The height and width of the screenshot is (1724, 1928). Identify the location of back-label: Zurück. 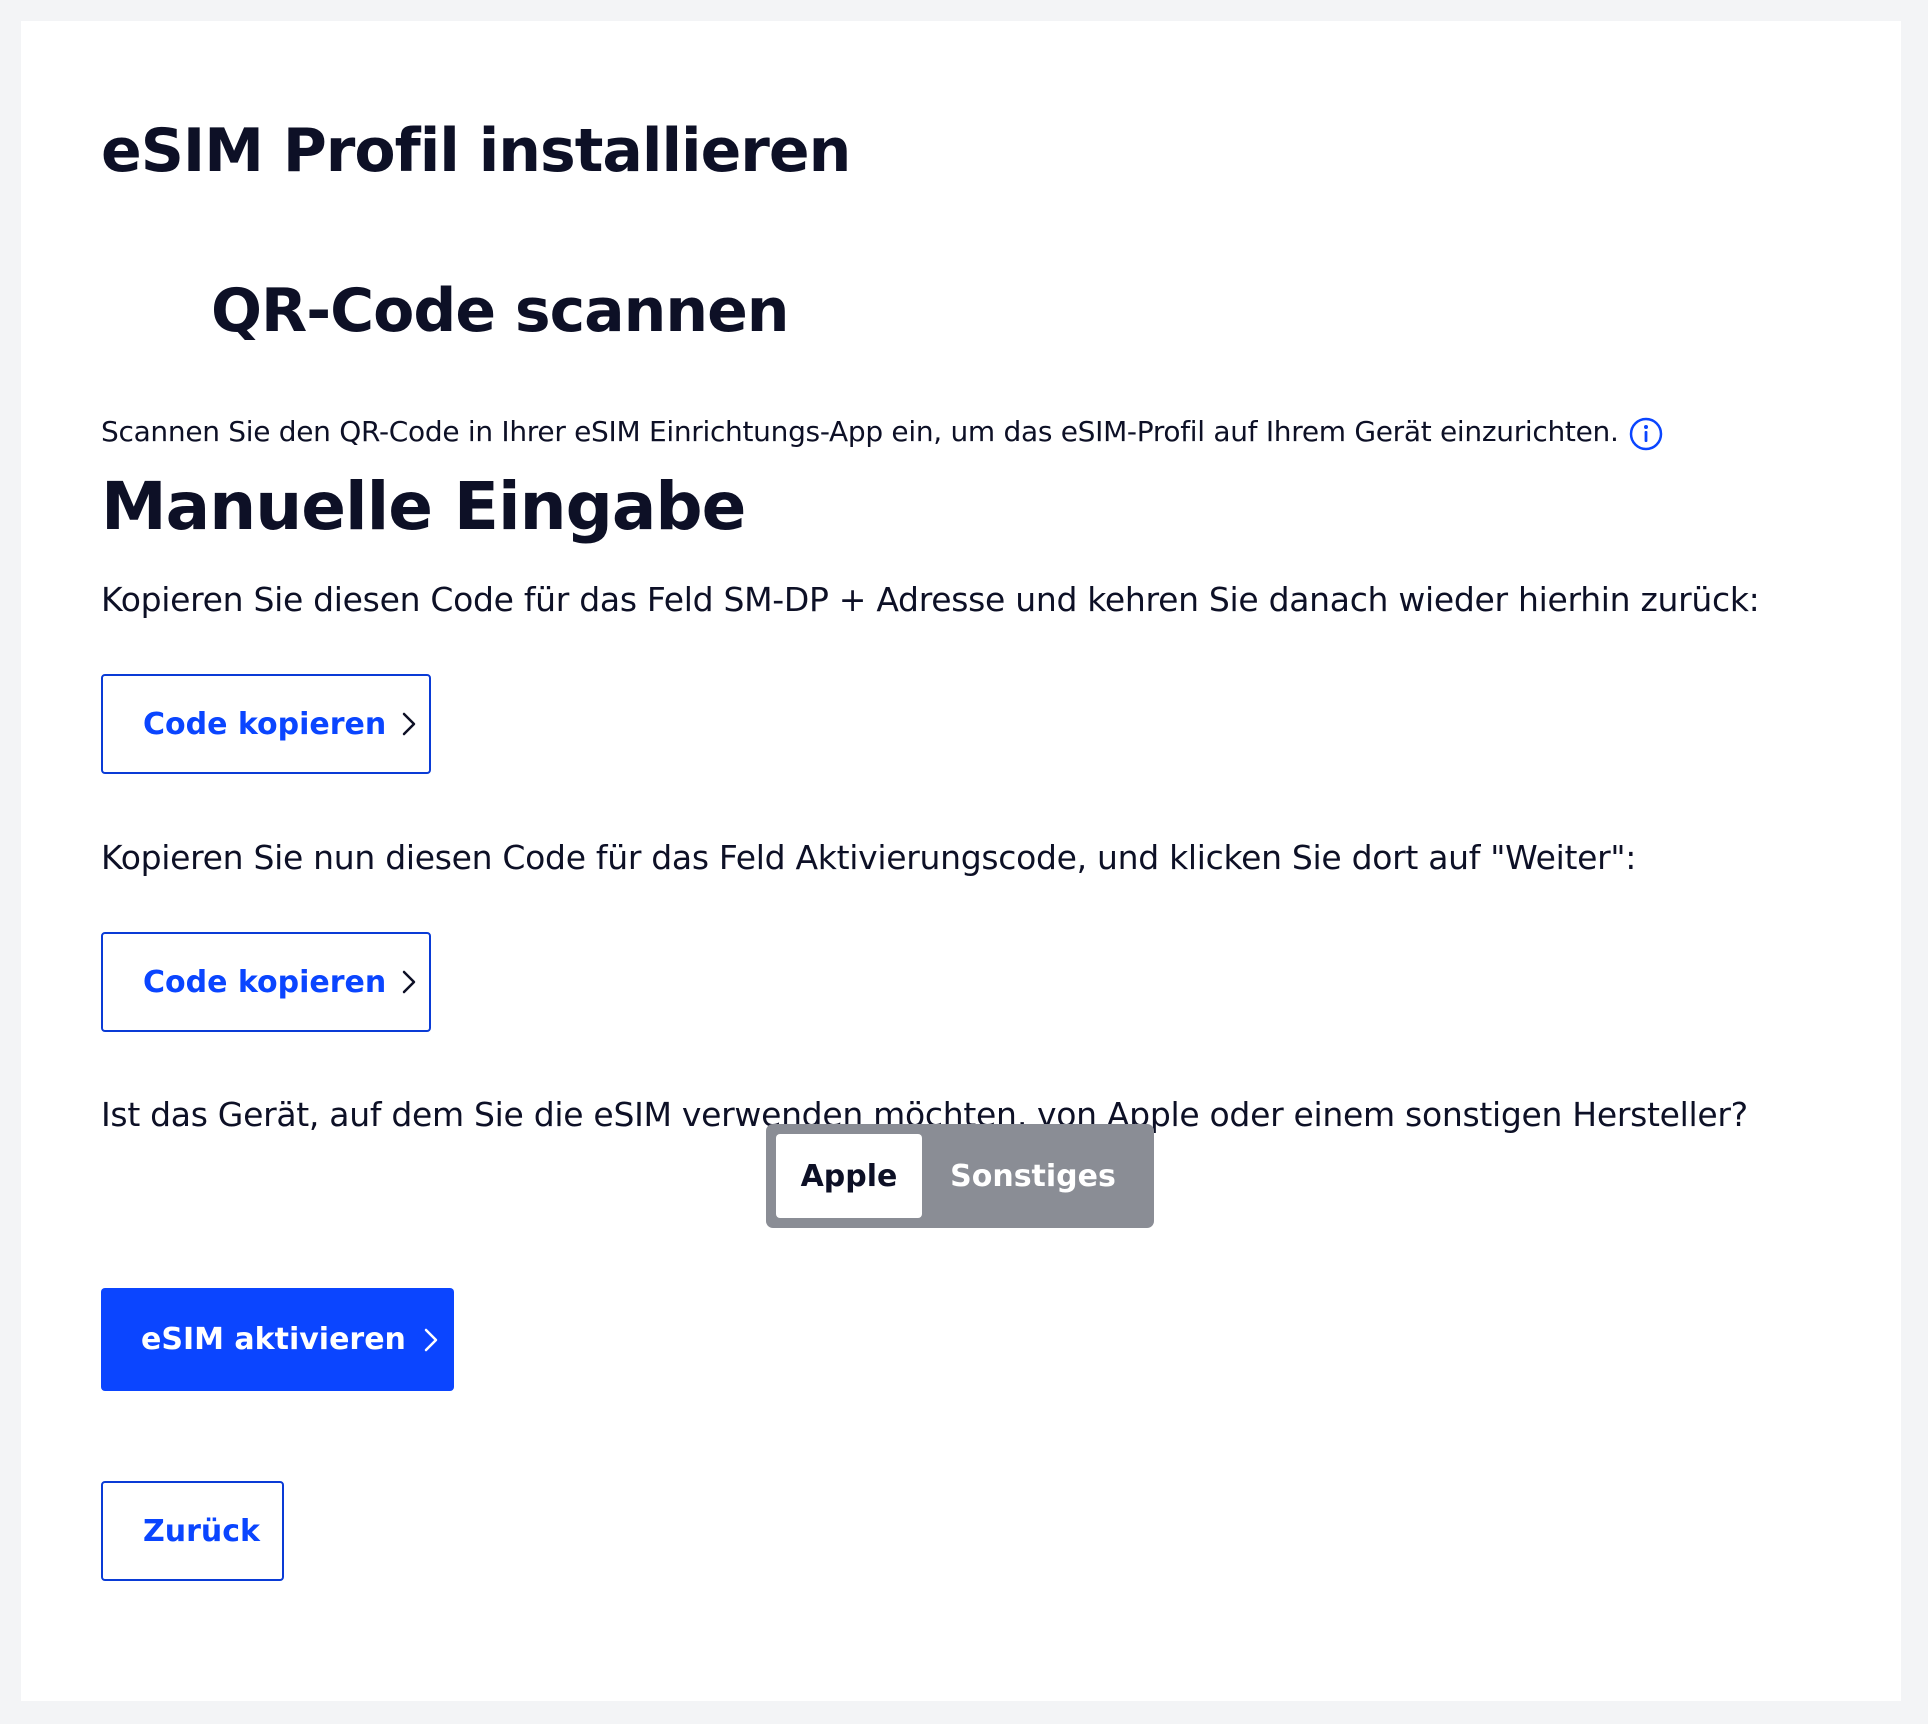
(201, 1531).